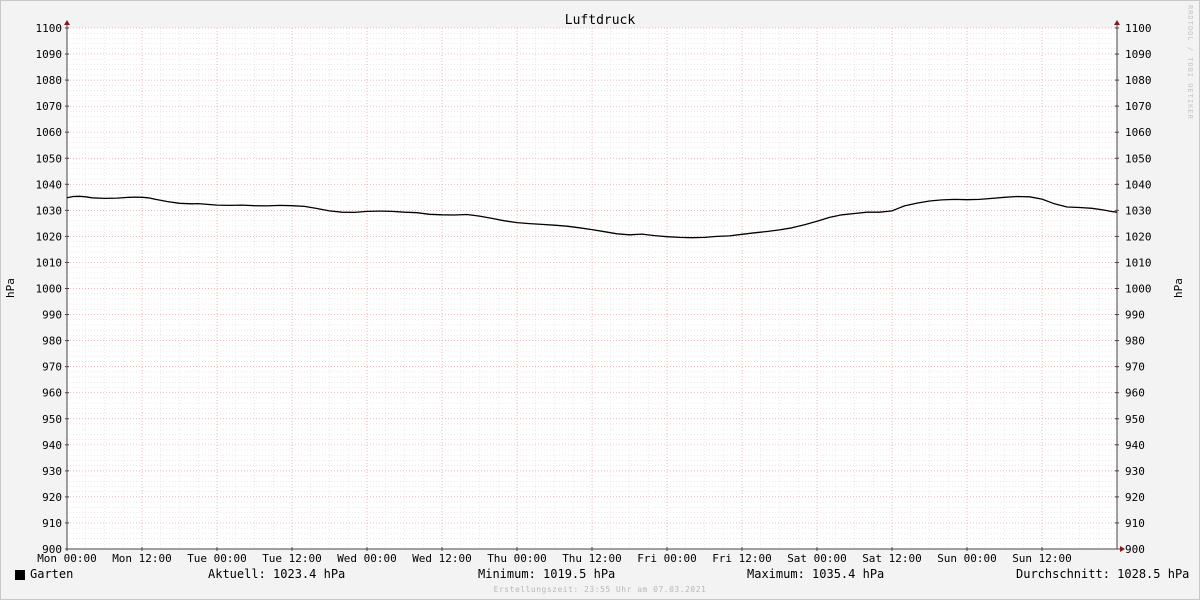  What do you see at coordinates (52, 393) in the screenshot?
I see `y-tick-label-left: 960` at bounding box center [52, 393].